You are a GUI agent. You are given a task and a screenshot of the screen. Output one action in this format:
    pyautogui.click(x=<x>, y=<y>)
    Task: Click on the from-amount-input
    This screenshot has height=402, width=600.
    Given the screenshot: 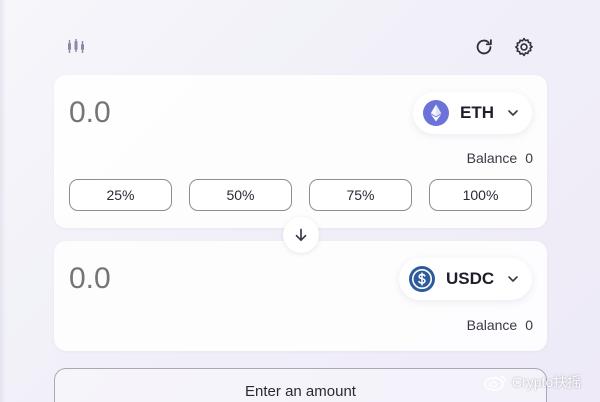 What is the action you would take?
    pyautogui.click(x=159, y=113)
    